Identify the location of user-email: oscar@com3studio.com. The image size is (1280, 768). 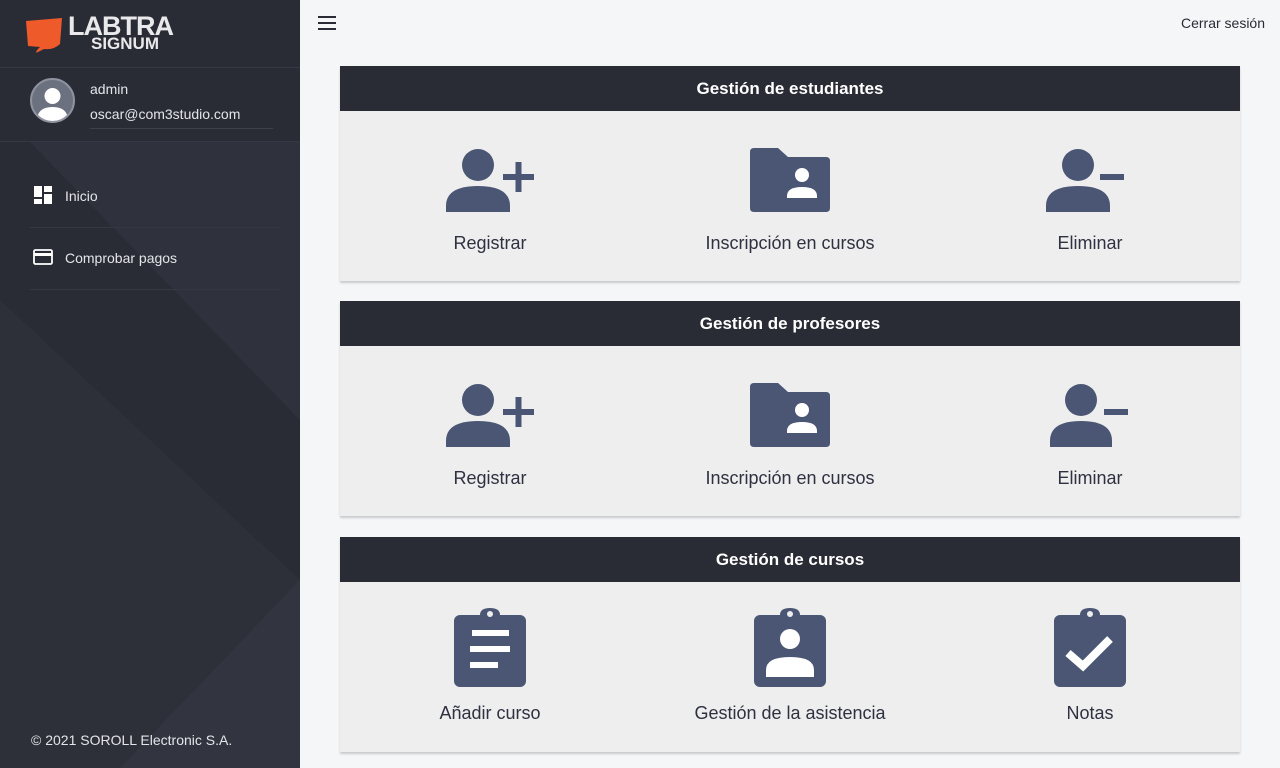
(181, 117).